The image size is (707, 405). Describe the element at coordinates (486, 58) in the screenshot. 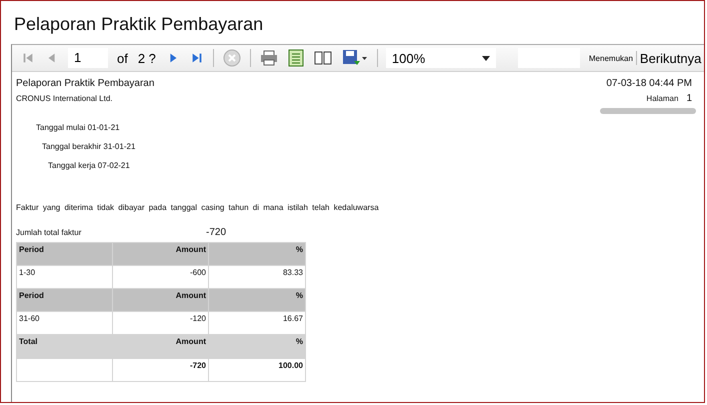

I see `caret-icon` at that location.